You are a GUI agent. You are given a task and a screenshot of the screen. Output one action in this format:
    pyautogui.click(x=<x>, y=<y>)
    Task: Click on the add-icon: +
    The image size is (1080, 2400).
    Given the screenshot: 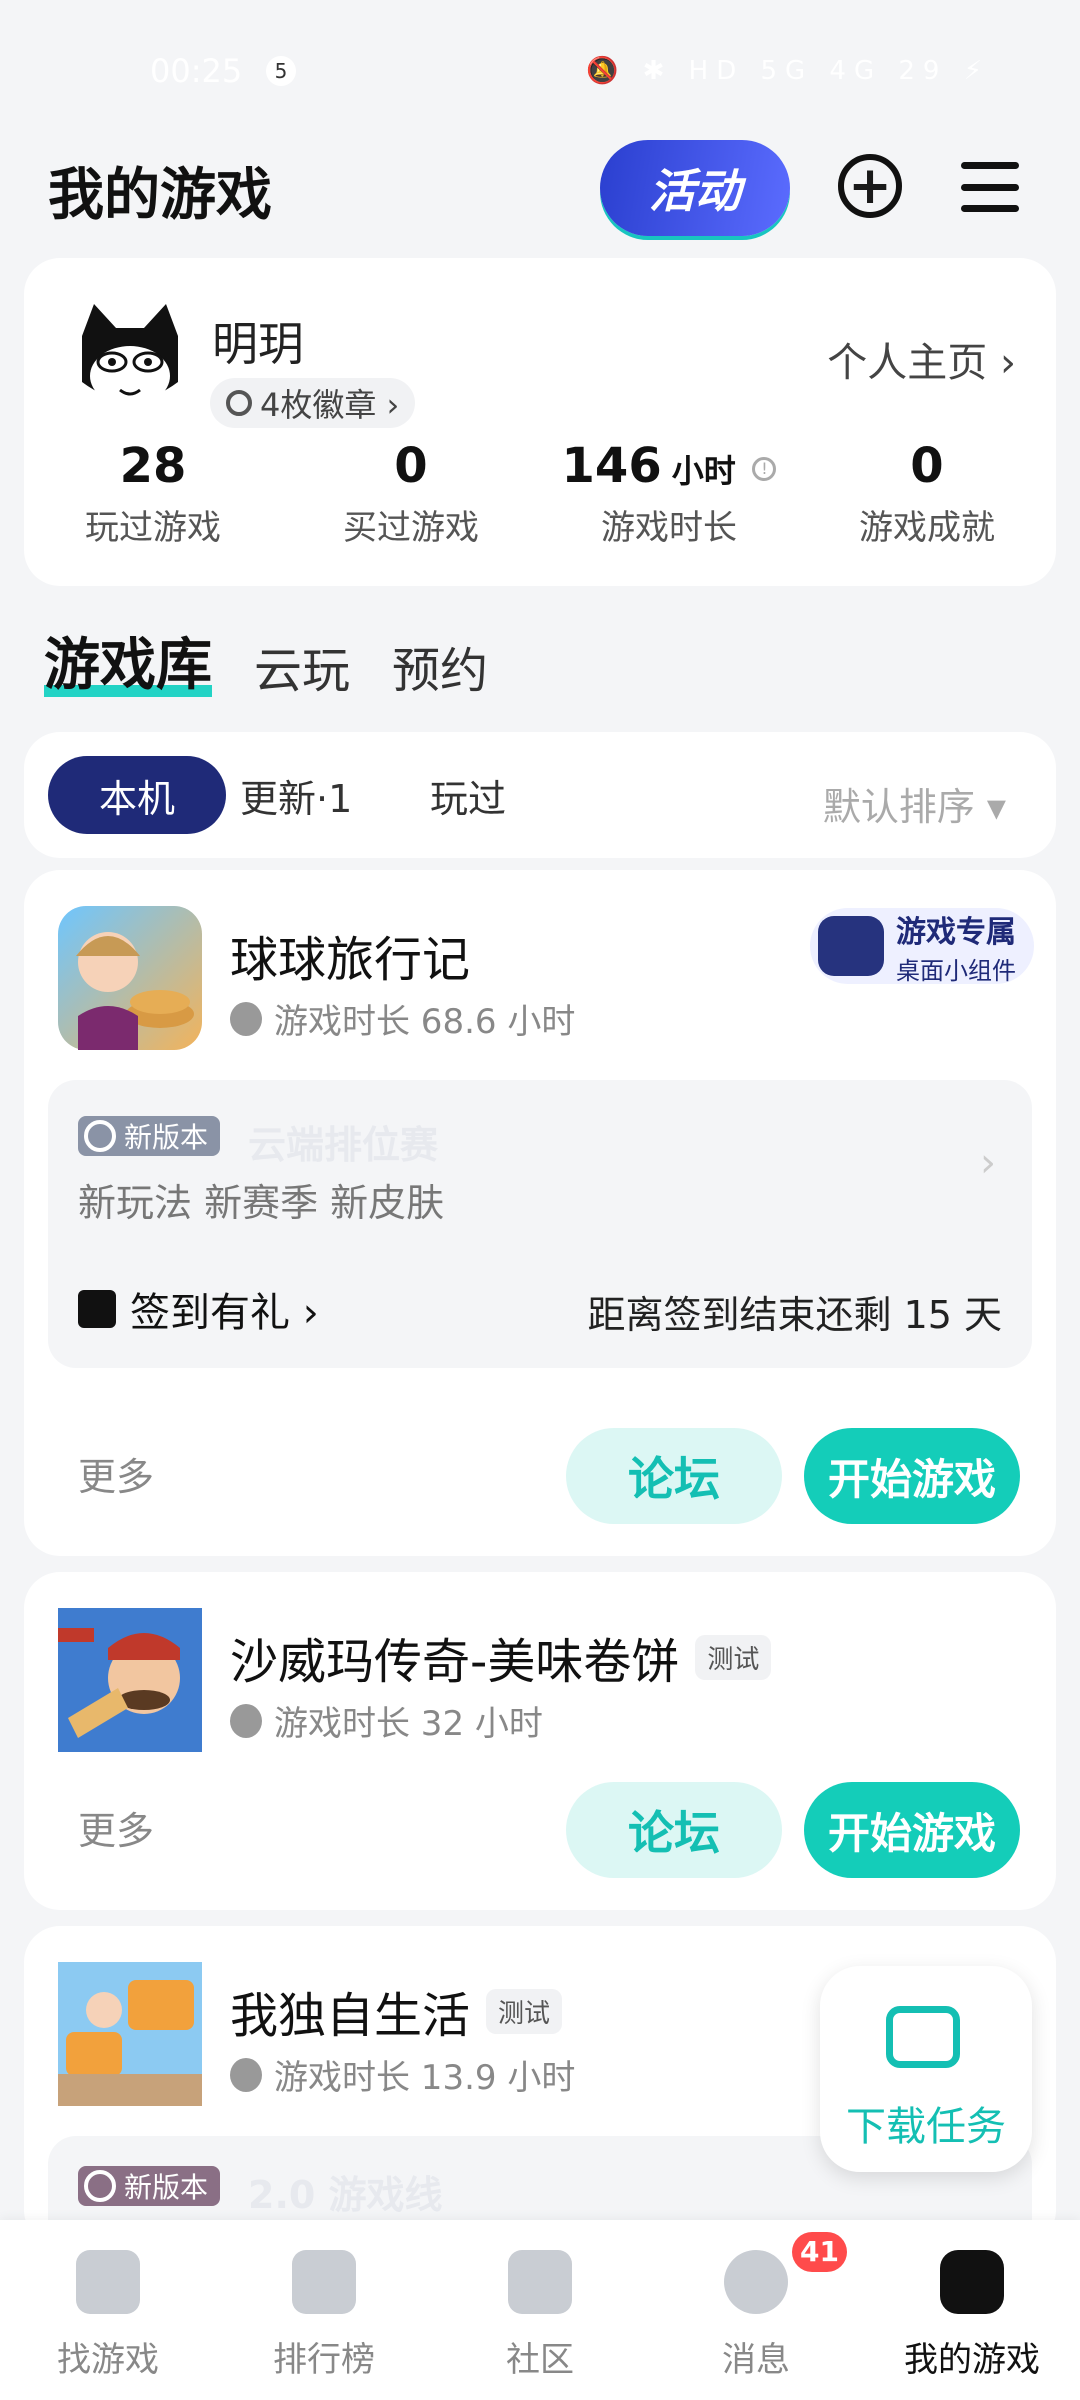 What is the action you would take?
    pyautogui.click(x=870, y=186)
    